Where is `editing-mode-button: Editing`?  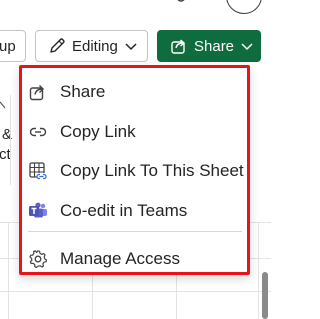
editing-mode-button: Editing is located at coordinates (91, 46).